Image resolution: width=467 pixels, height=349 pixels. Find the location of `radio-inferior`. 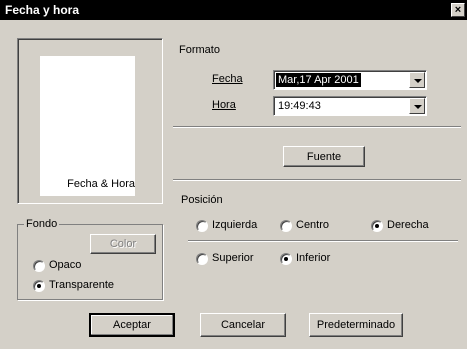

radio-inferior is located at coordinates (286, 259).